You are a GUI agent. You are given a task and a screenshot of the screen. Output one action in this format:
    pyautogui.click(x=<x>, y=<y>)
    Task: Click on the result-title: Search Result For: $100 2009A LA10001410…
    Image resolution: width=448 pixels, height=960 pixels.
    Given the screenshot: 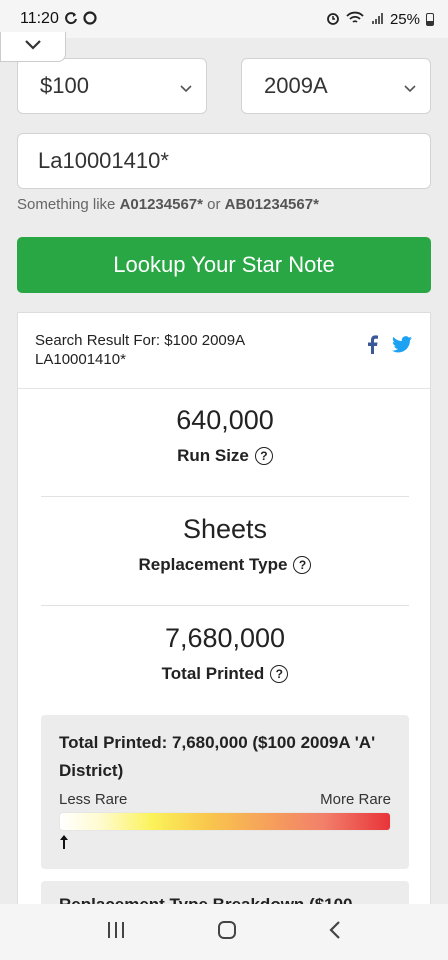 What is the action you would take?
    pyautogui.click(x=140, y=350)
    